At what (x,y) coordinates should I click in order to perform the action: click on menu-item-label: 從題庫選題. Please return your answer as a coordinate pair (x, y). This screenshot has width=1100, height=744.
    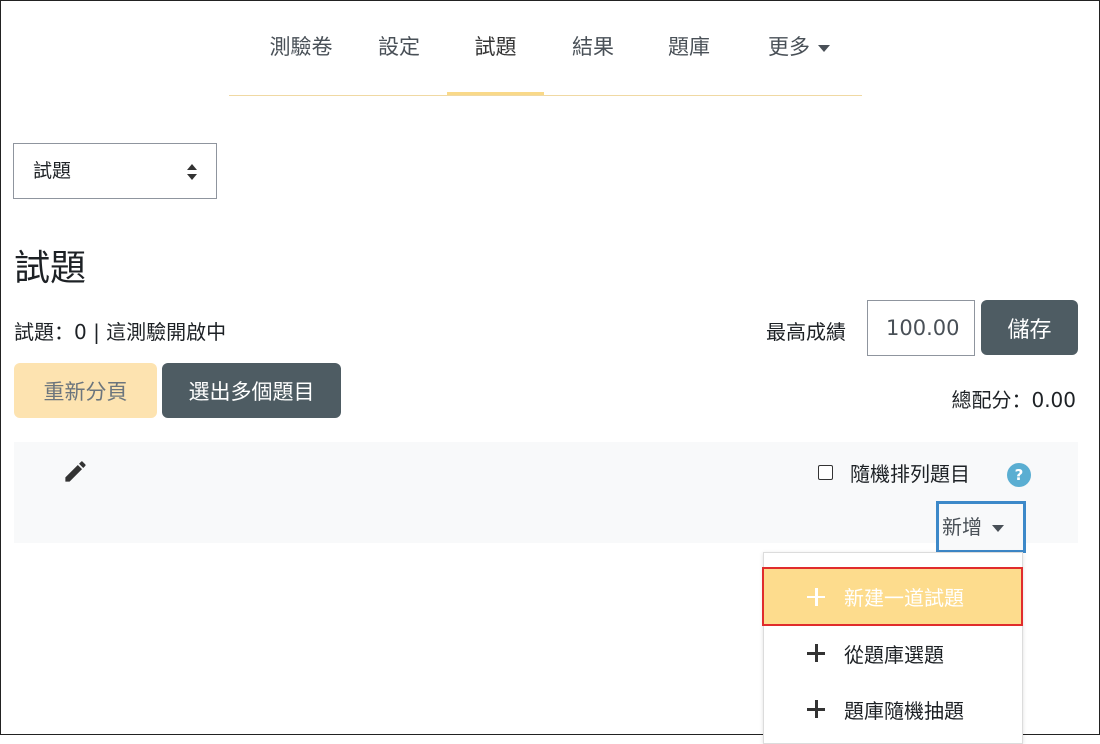
    Looking at the image, I should click on (894, 654).